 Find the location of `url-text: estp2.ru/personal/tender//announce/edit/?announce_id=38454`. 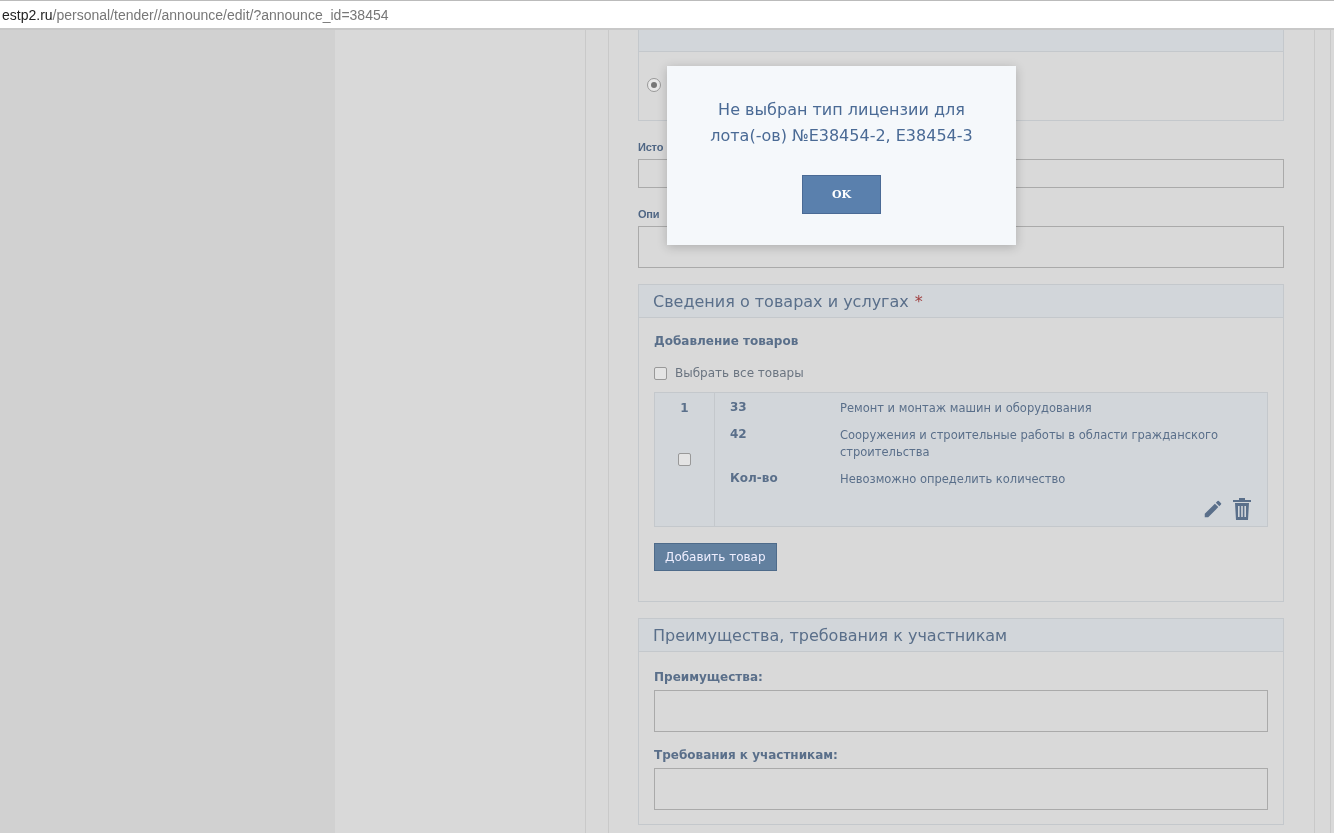

url-text: estp2.ru/personal/tender//announce/edit/?announce_id=38454 is located at coordinates (195, 14).